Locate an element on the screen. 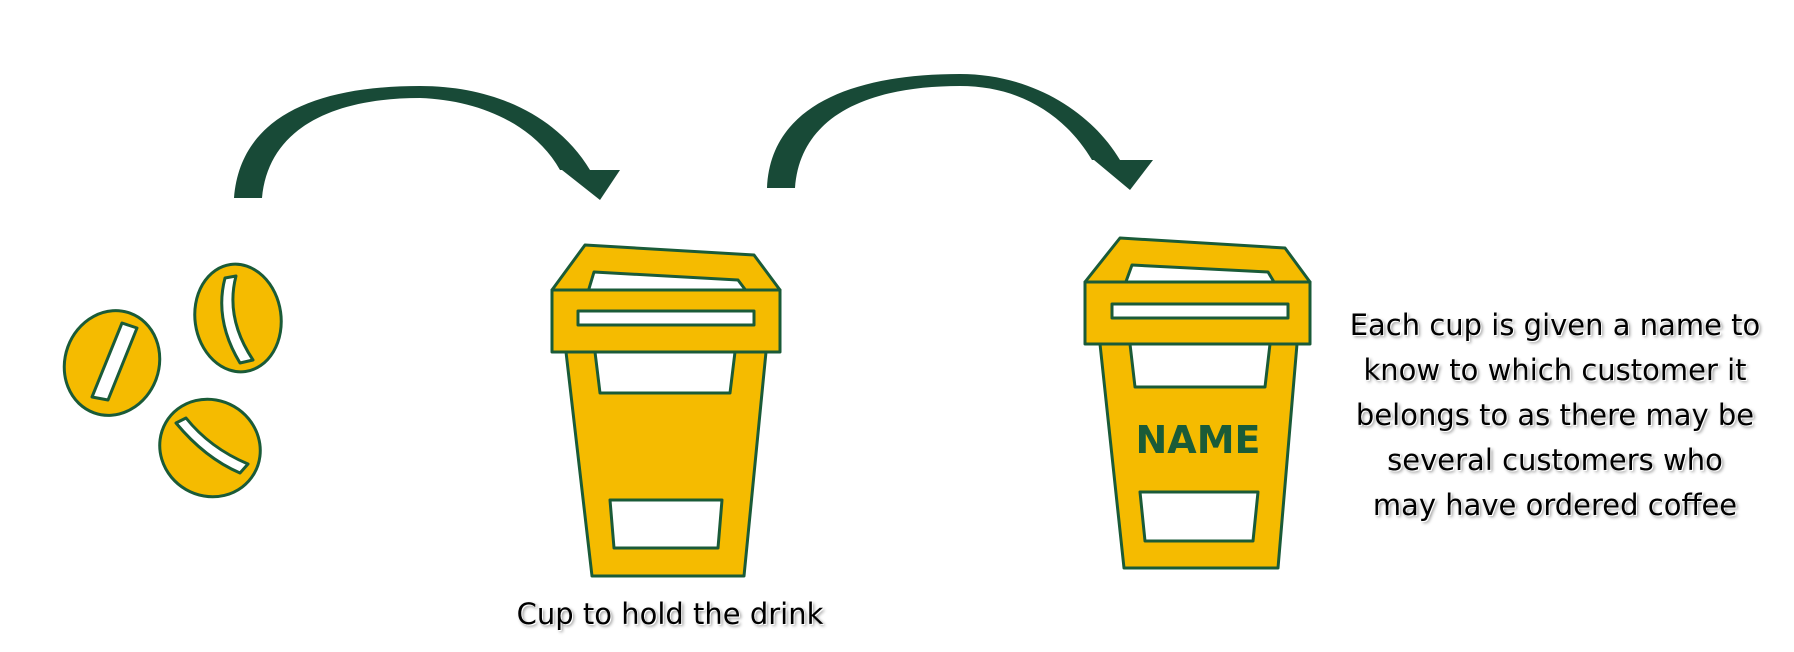 Image resolution: width=1794 pixels, height=652 pixels. cup-name-label: NAME is located at coordinates (1198, 440).